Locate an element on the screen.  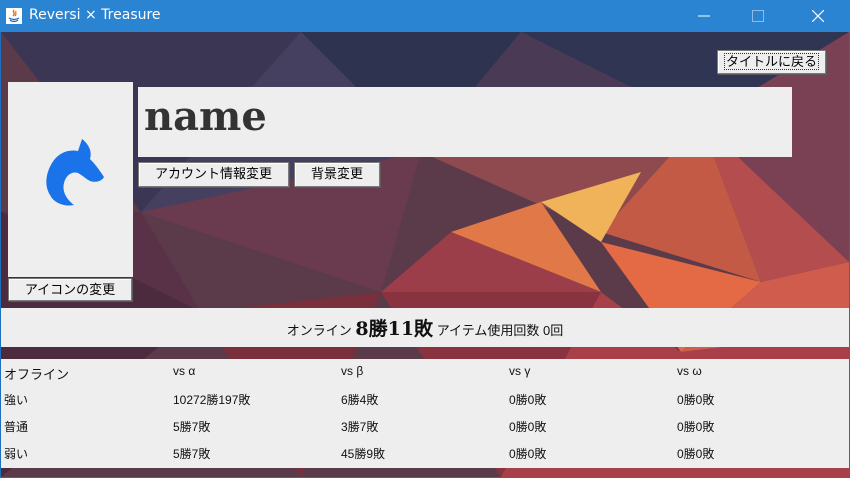
table-header: vs γ is located at coordinates (520, 371).